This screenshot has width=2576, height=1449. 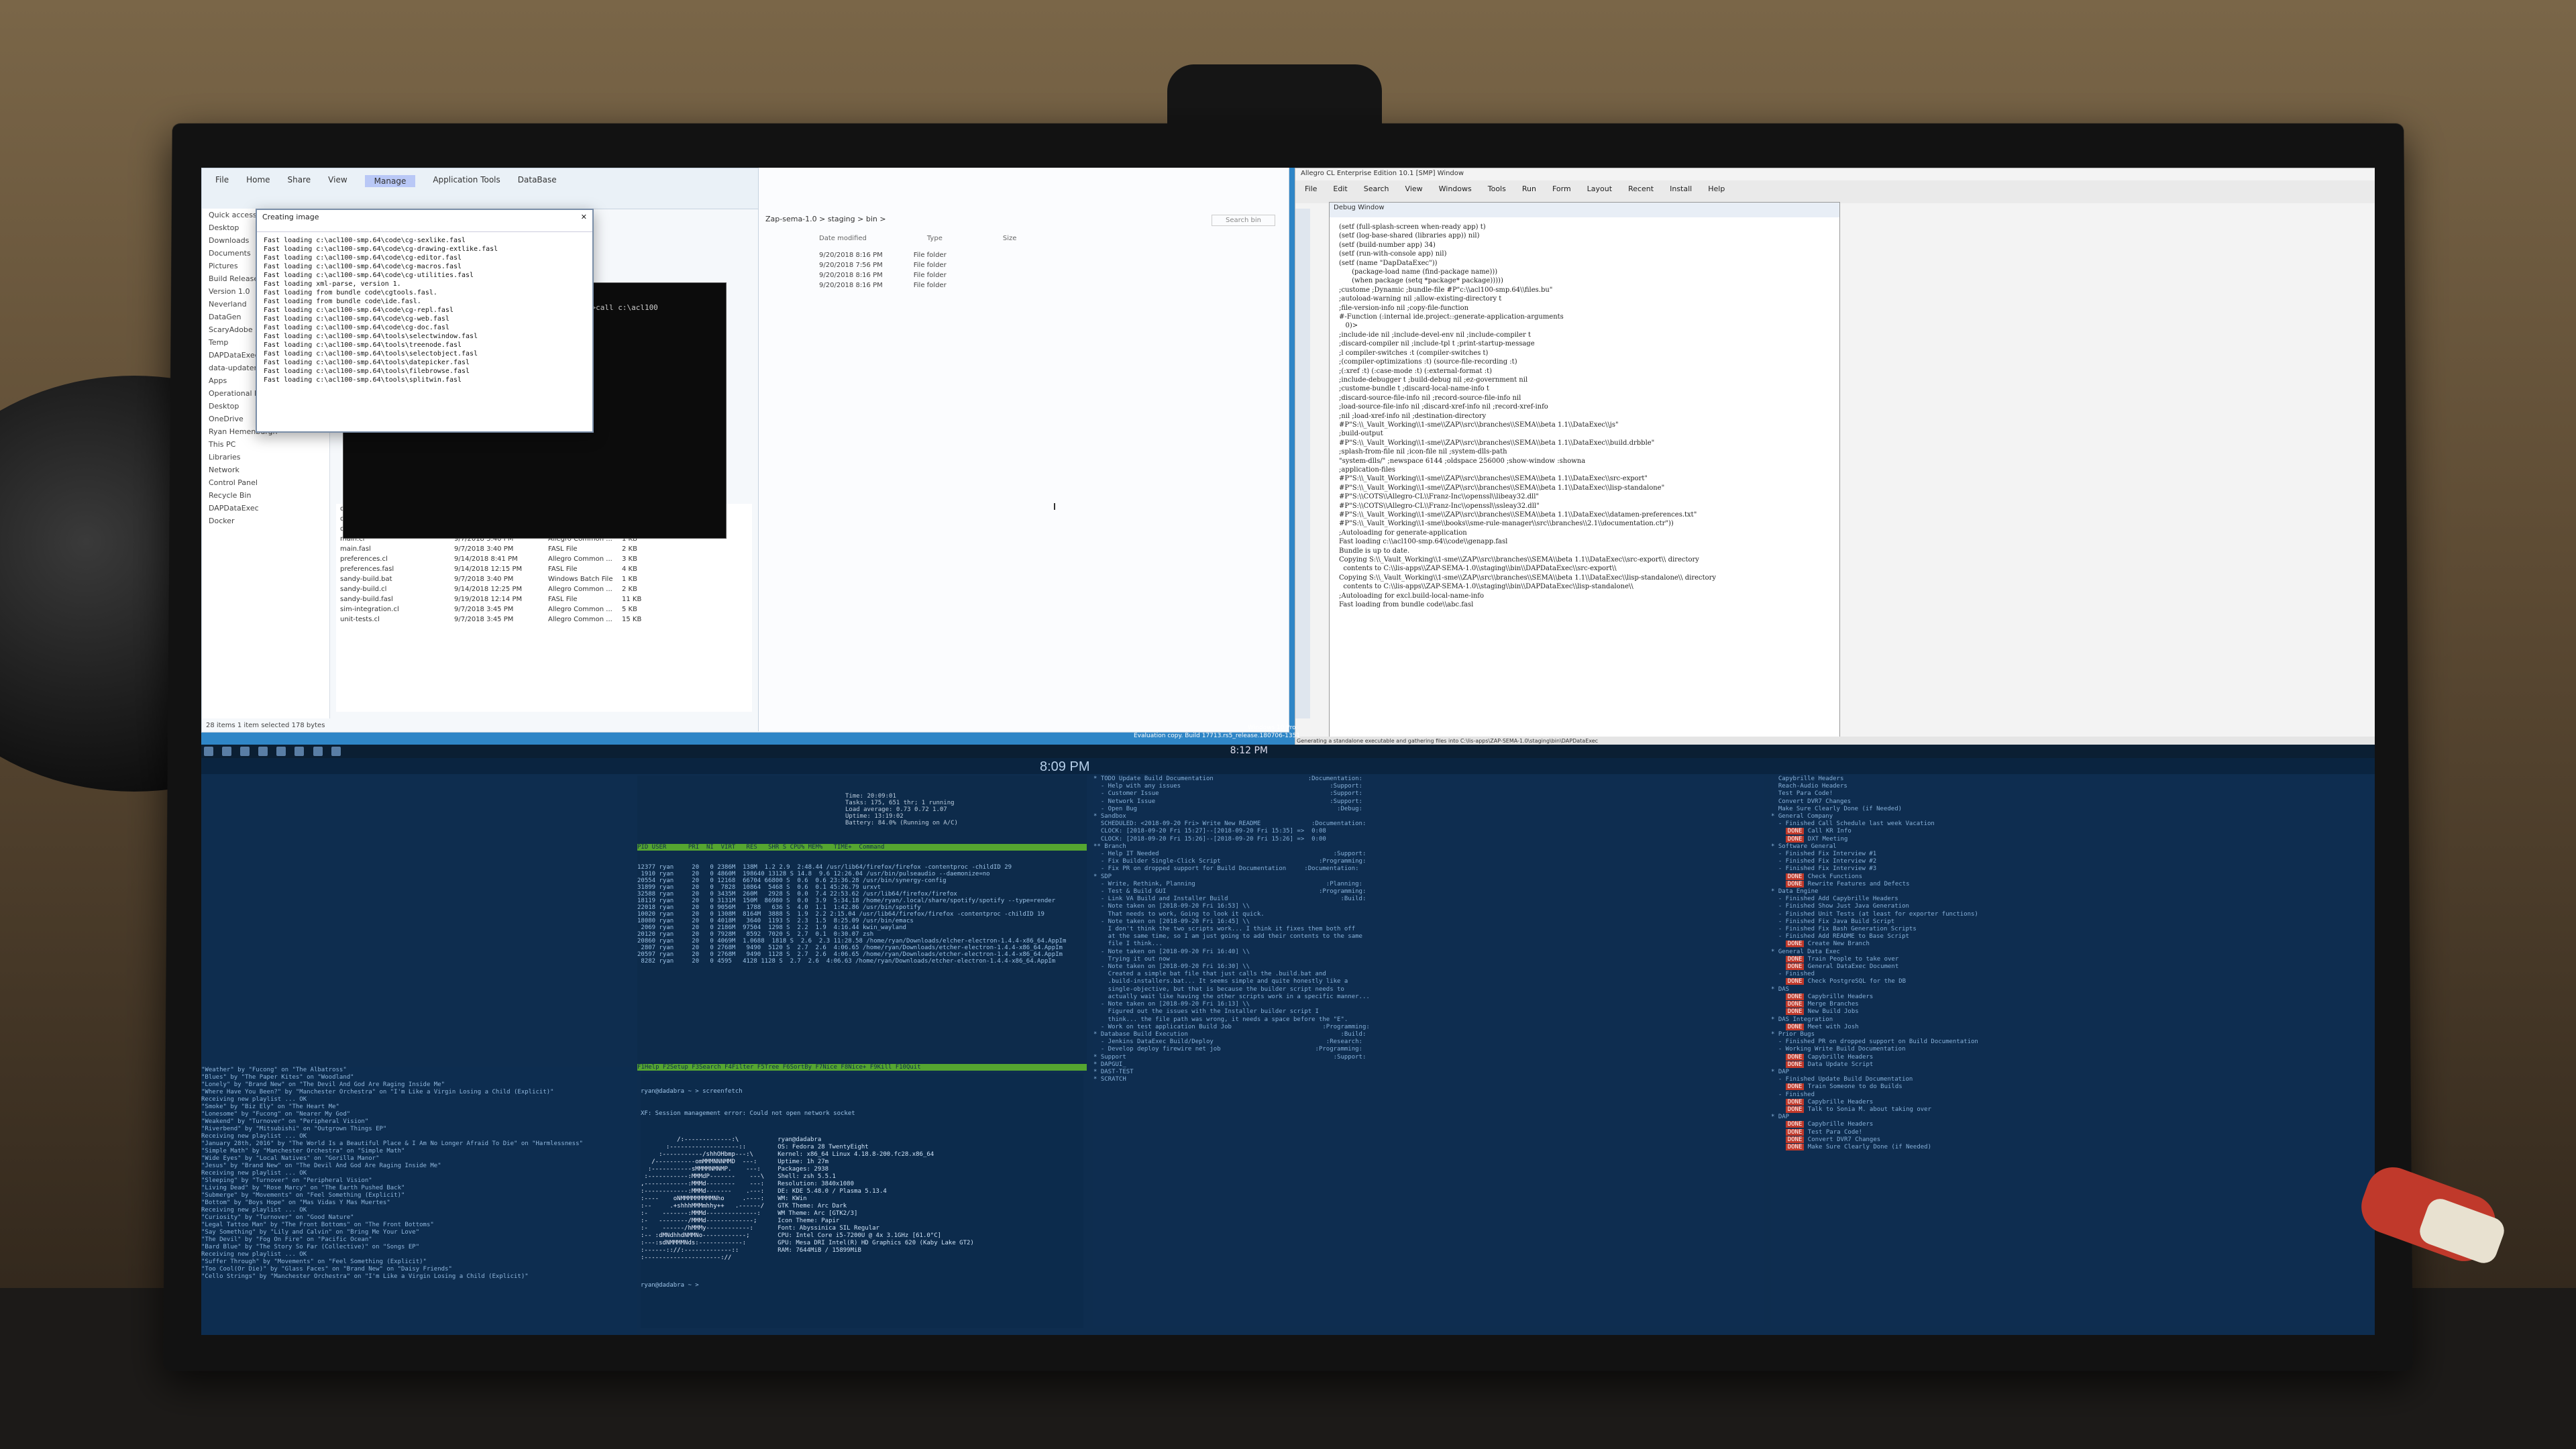 What do you see at coordinates (265, 444) in the screenshot?
I see `nav-item: This PC` at bounding box center [265, 444].